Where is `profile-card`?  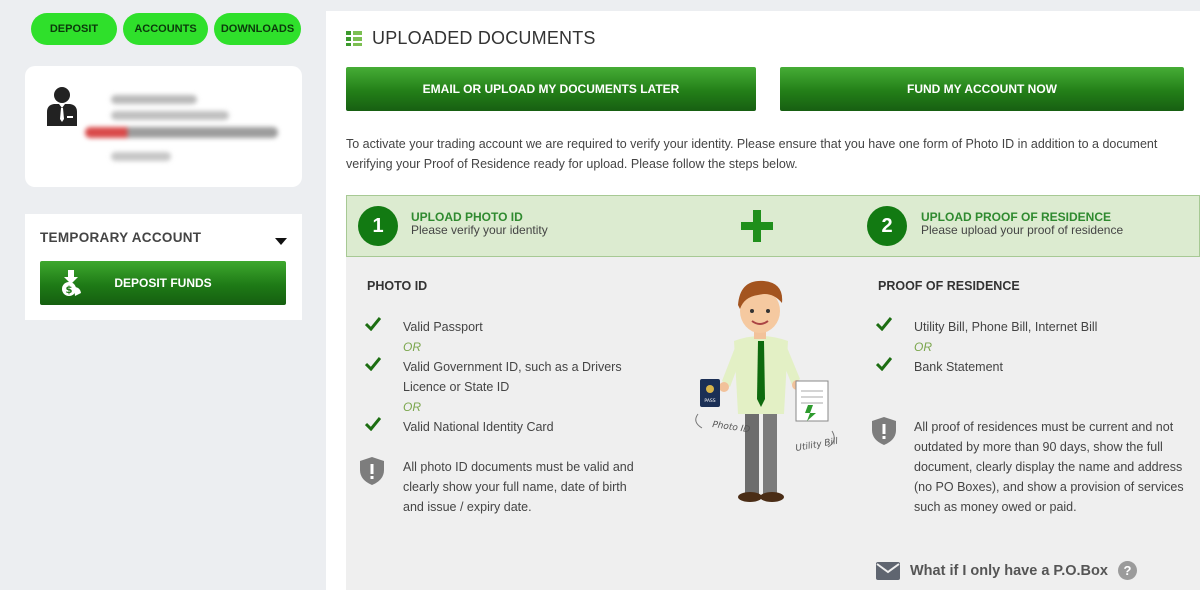 profile-card is located at coordinates (163, 126).